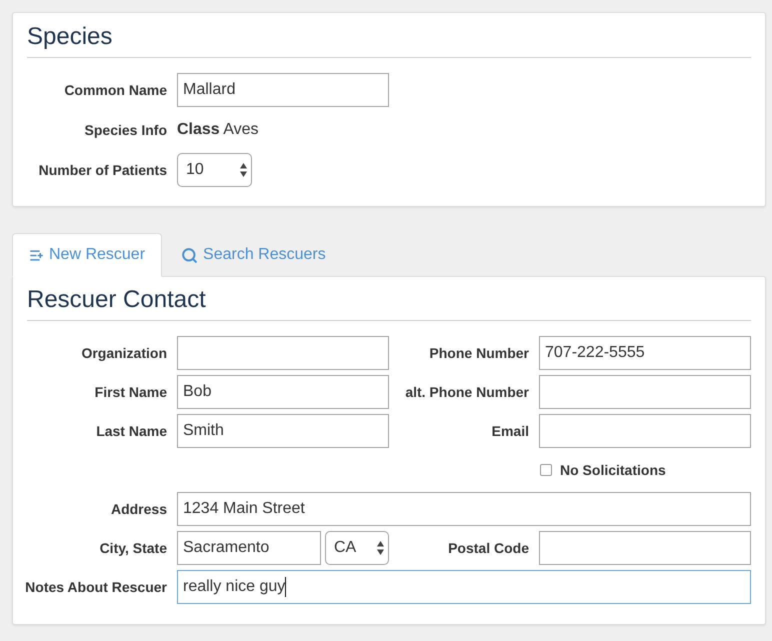 Image resolution: width=772 pixels, height=641 pixels. What do you see at coordinates (283, 392) in the screenshot?
I see `input-field: Bob` at bounding box center [283, 392].